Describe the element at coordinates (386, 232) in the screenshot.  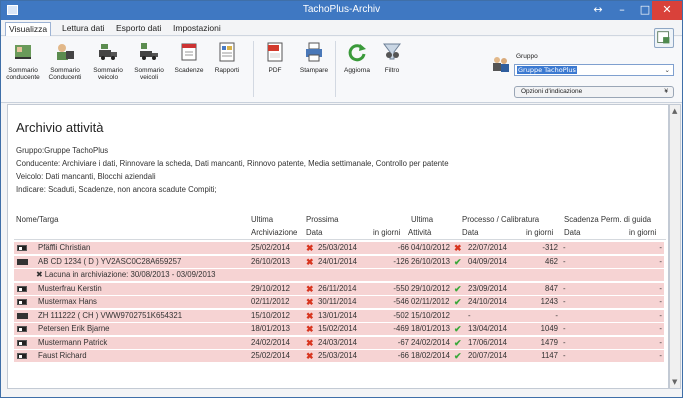
I see `col-header-giorni-prossima: in giorni` at that location.